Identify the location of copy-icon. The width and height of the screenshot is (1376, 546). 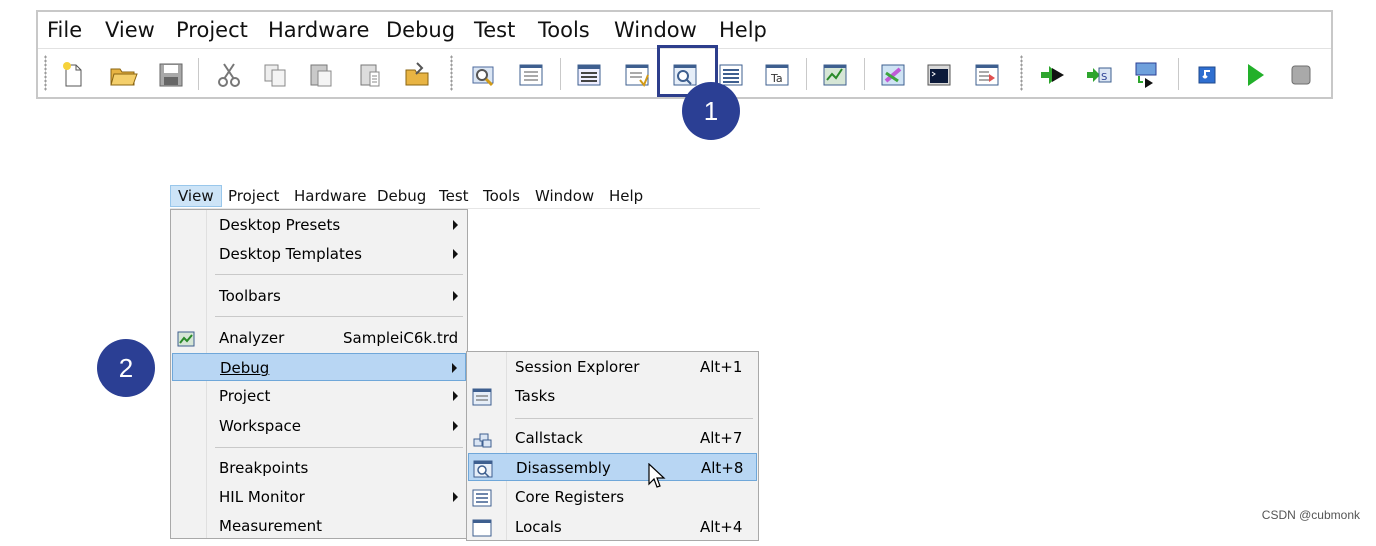
(275, 75).